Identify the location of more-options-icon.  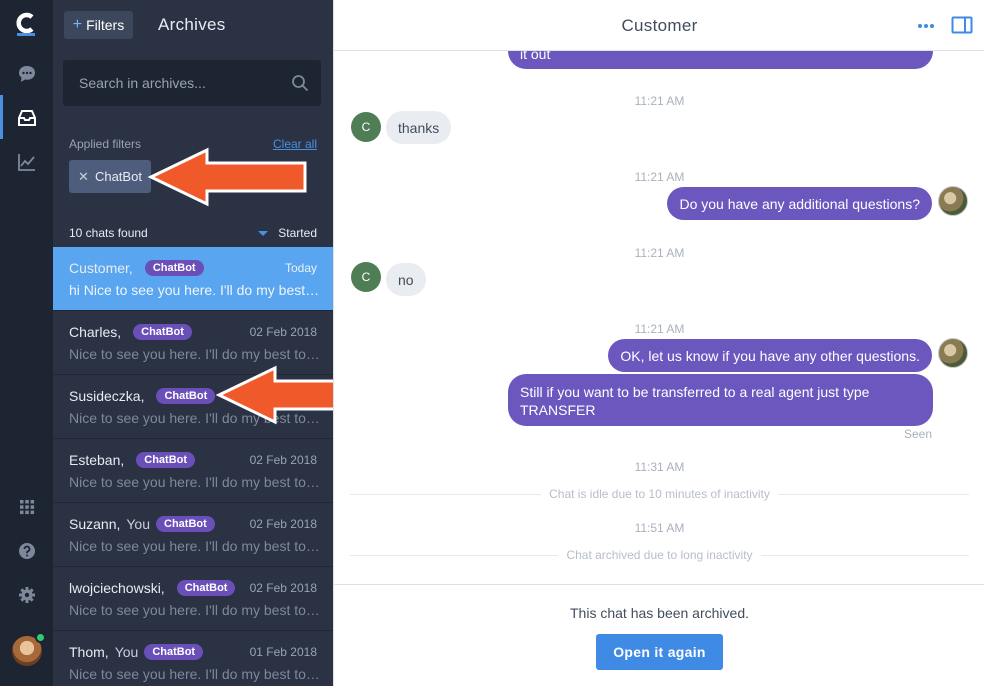
(926, 26).